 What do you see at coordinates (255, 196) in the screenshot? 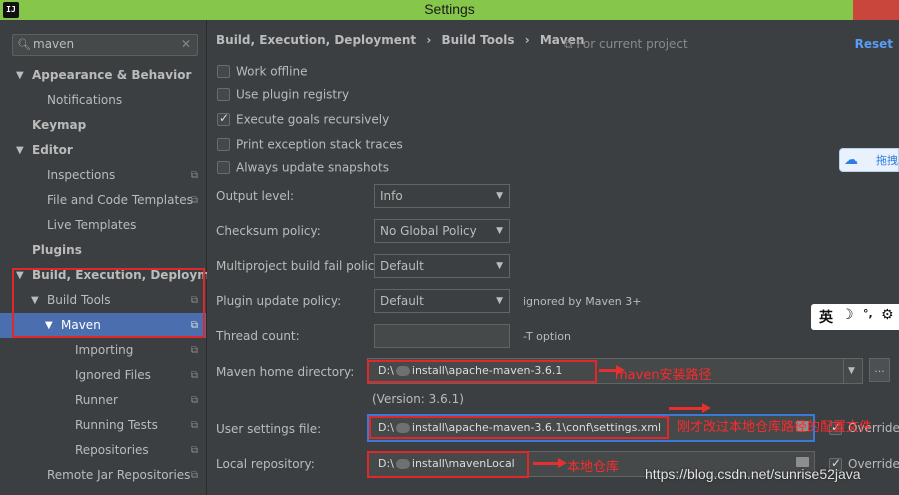
I see `output-level-label: Output level:` at bounding box center [255, 196].